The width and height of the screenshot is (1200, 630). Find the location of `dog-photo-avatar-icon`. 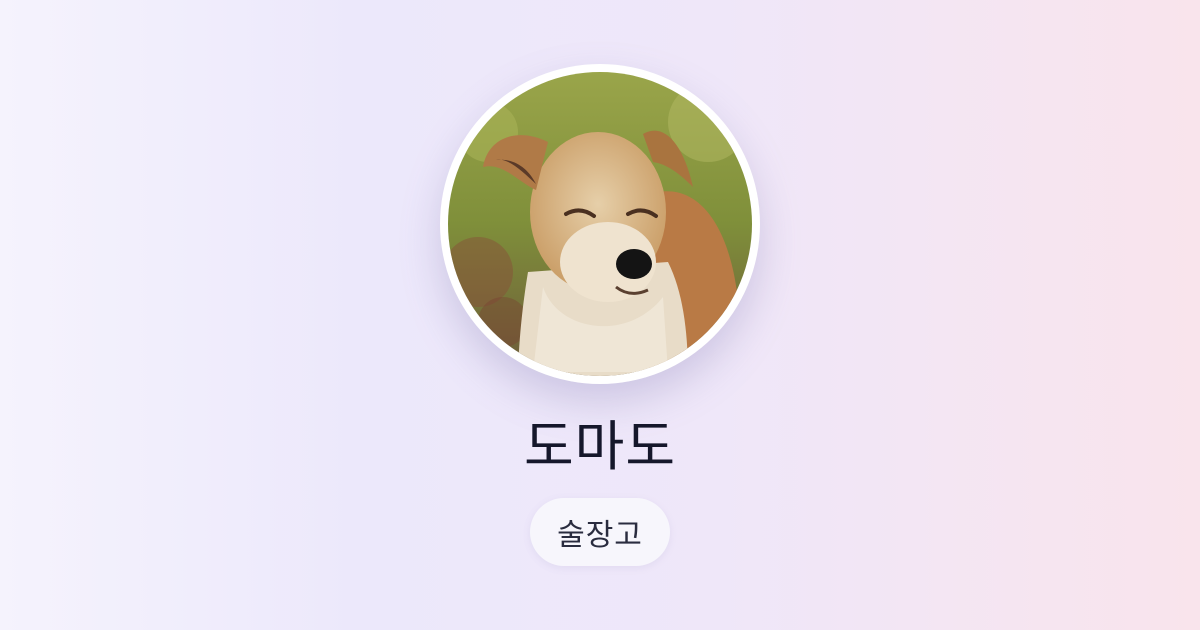

dog-photo-avatar-icon is located at coordinates (600, 224).